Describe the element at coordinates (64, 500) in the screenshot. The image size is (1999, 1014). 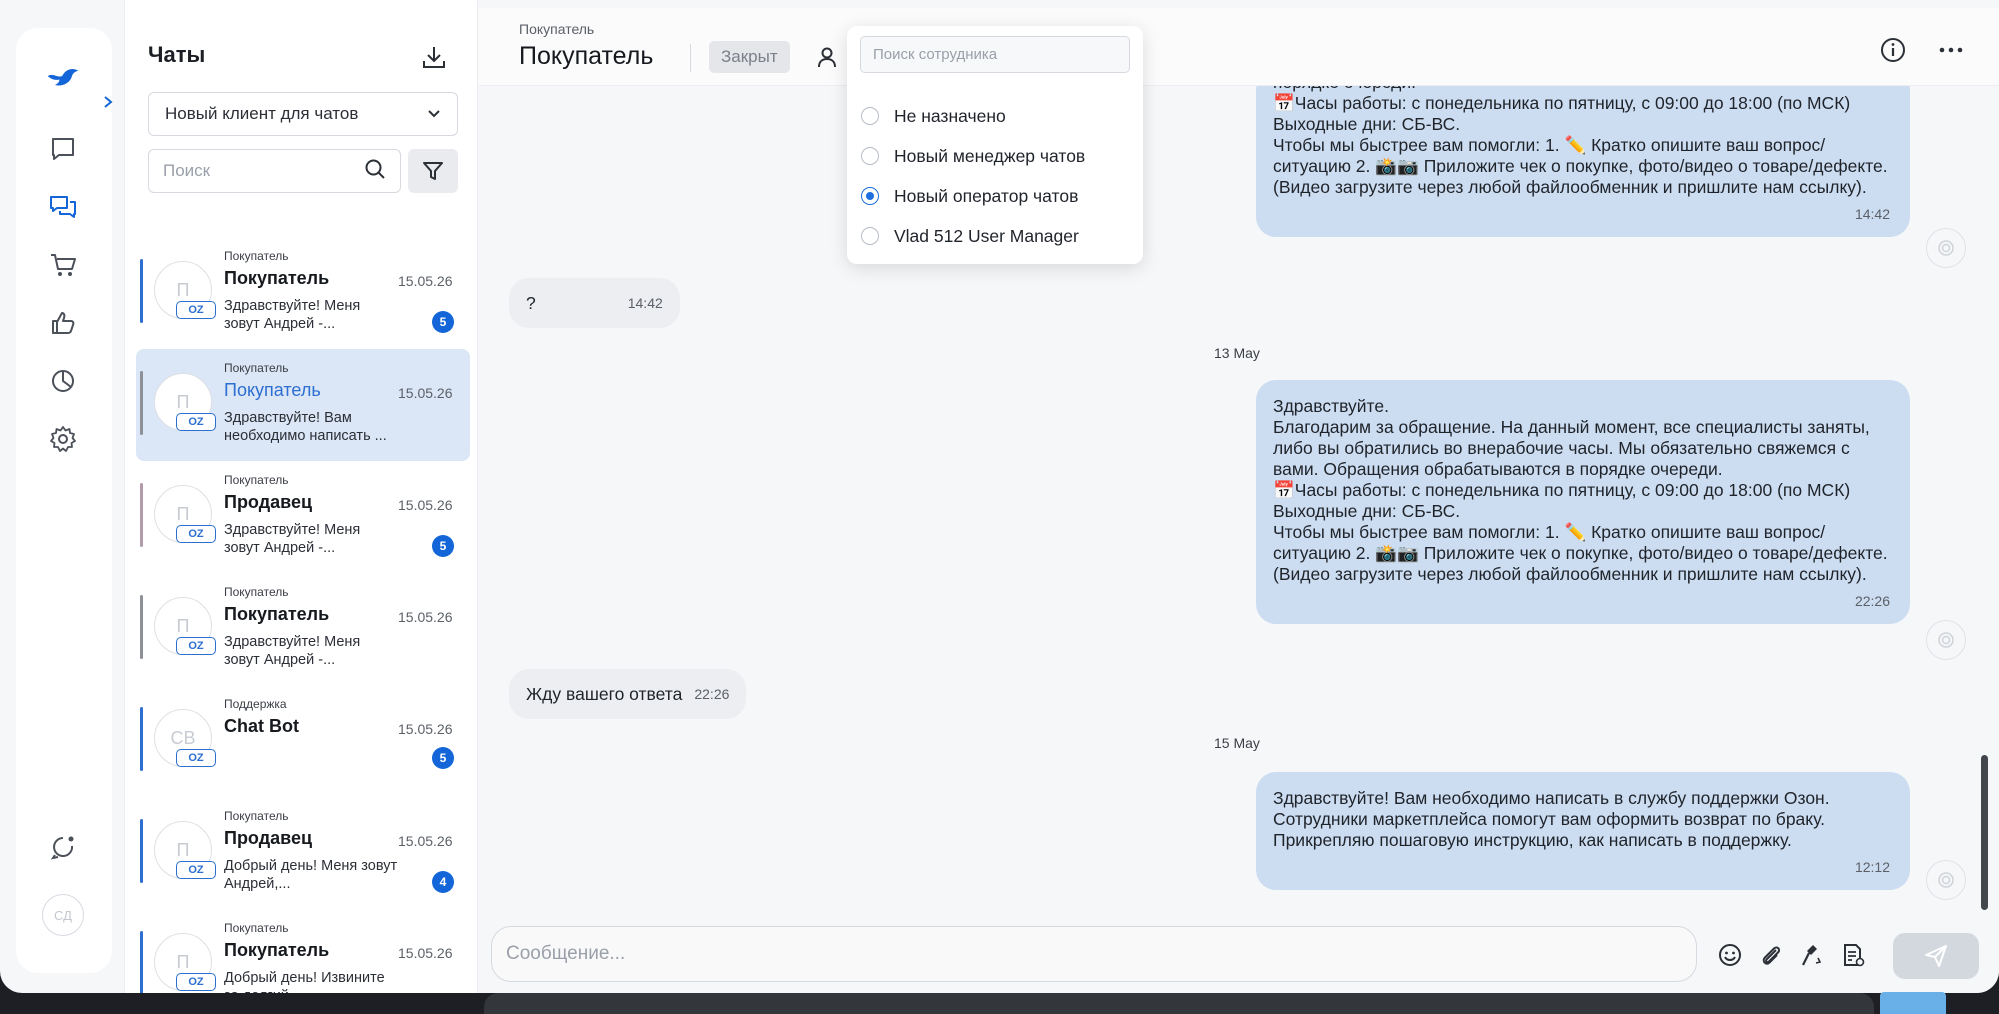
I see `icon-rail: СД` at that location.